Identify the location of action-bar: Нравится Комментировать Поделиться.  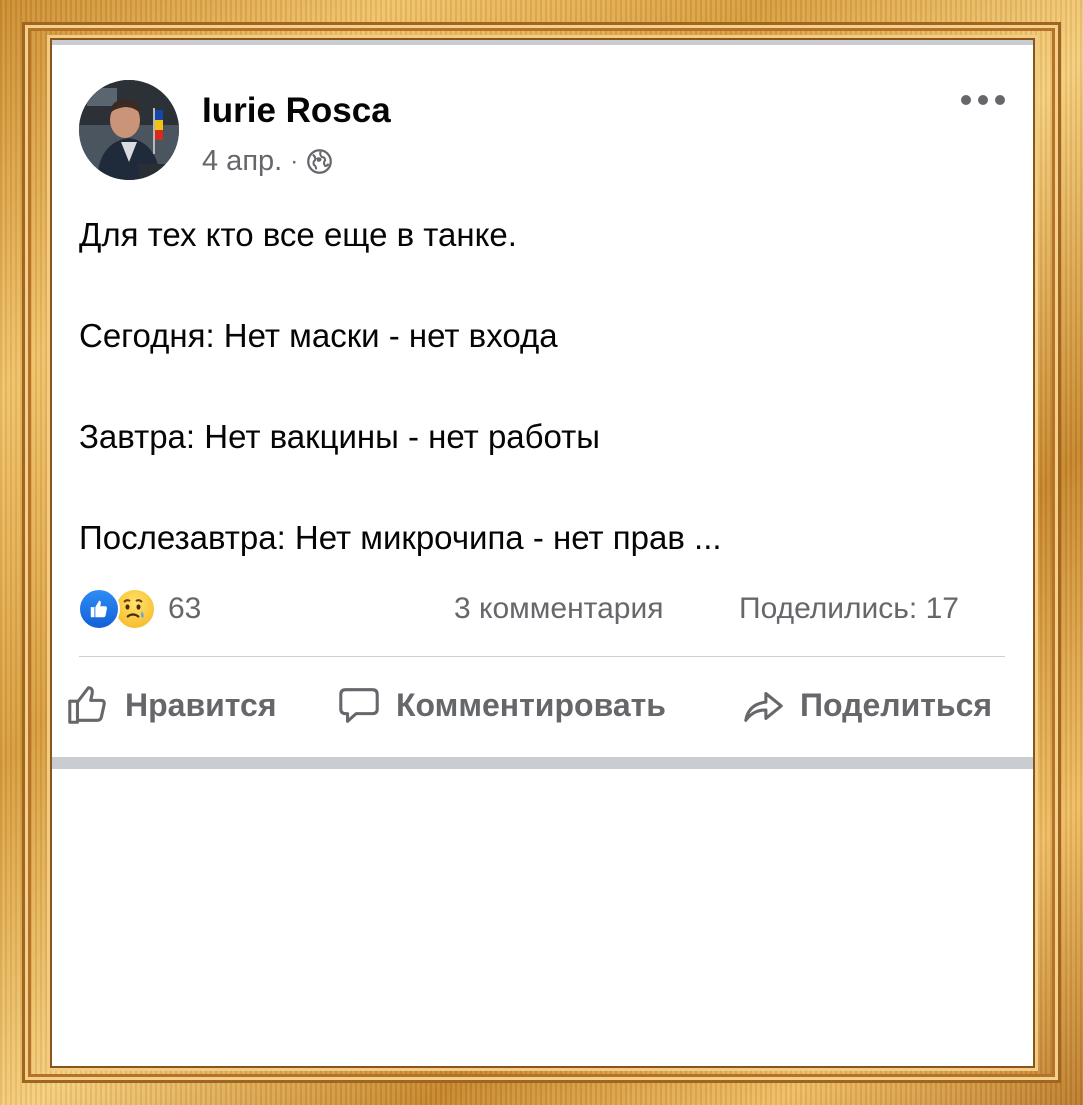
(542, 712).